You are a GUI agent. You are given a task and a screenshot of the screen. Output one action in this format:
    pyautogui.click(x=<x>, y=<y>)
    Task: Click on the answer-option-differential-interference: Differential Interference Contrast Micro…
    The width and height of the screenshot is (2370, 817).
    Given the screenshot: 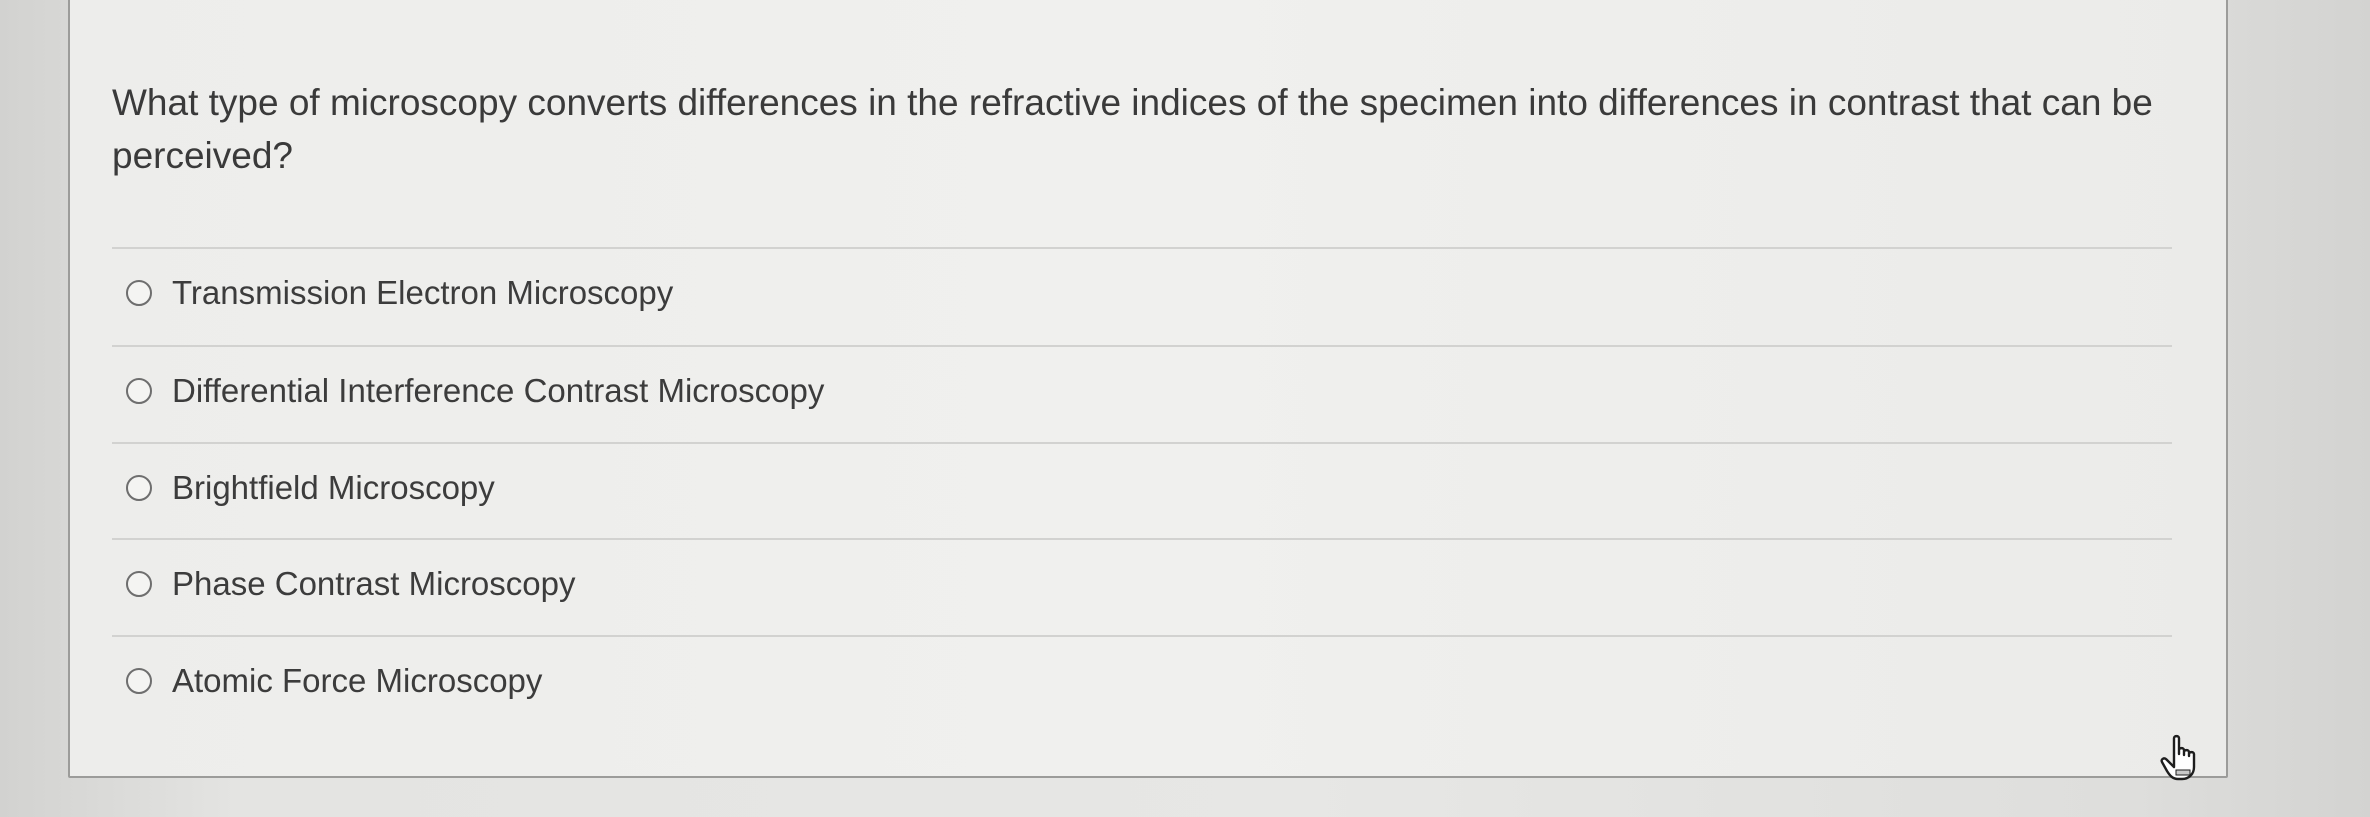 What is the action you would take?
    pyautogui.click(x=475, y=391)
    